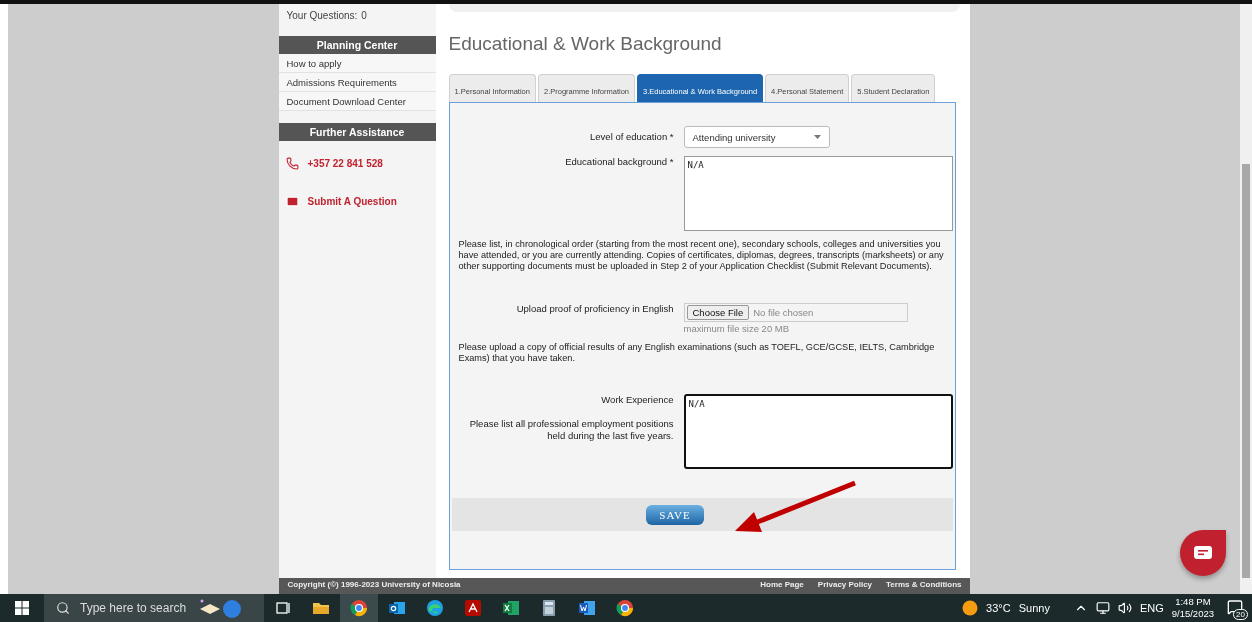  Describe the element at coordinates (549, 608) in the screenshot. I see `calculator-icon` at that location.